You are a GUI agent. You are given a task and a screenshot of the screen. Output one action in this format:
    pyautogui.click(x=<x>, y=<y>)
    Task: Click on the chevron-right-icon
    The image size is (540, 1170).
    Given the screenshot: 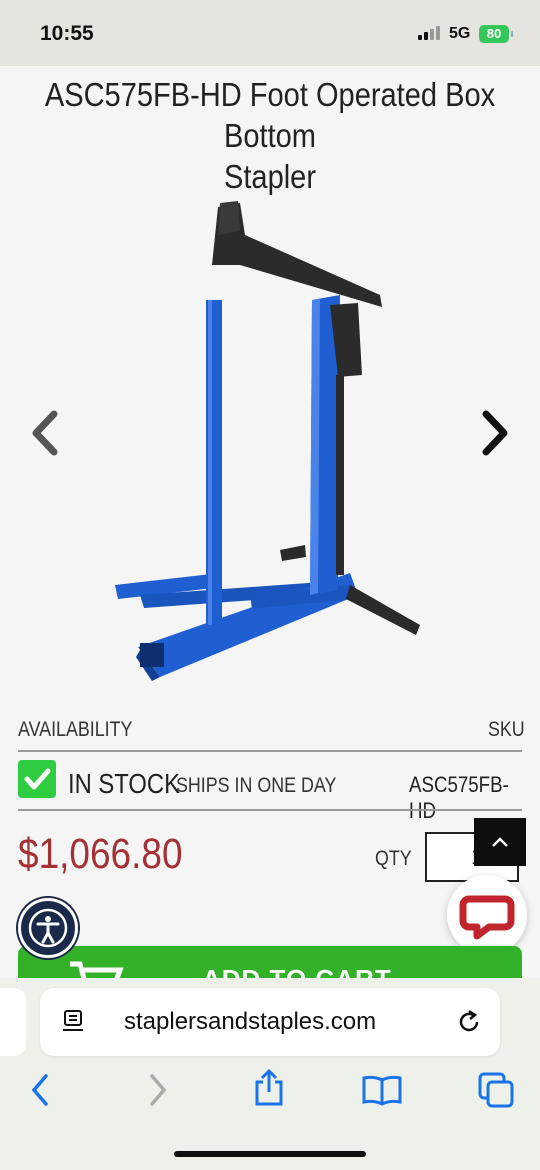 What is the action you would take?
    pyautogui.click(x=495, y=433)
    